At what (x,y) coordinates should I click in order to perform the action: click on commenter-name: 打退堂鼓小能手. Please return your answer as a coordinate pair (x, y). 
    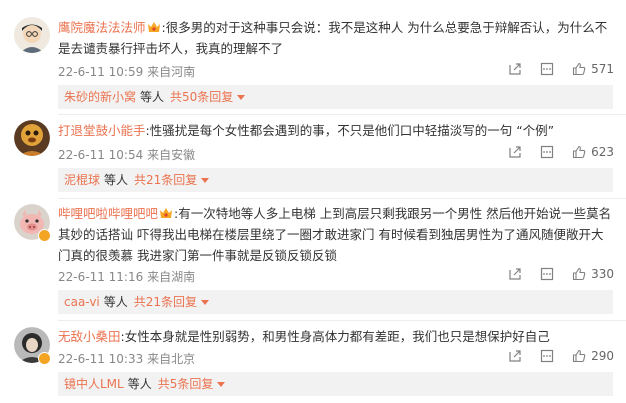
    Looking at the image, I should click on (102, 130).